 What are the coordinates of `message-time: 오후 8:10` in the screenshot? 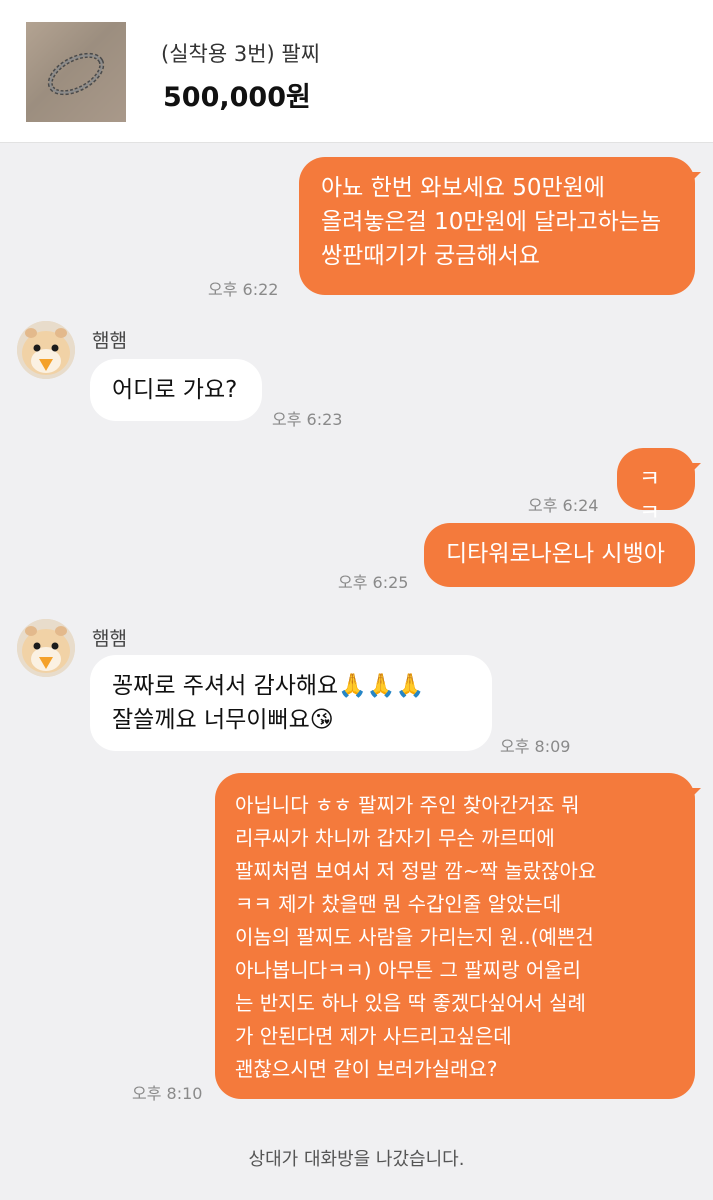 It's located at (167, 1093).